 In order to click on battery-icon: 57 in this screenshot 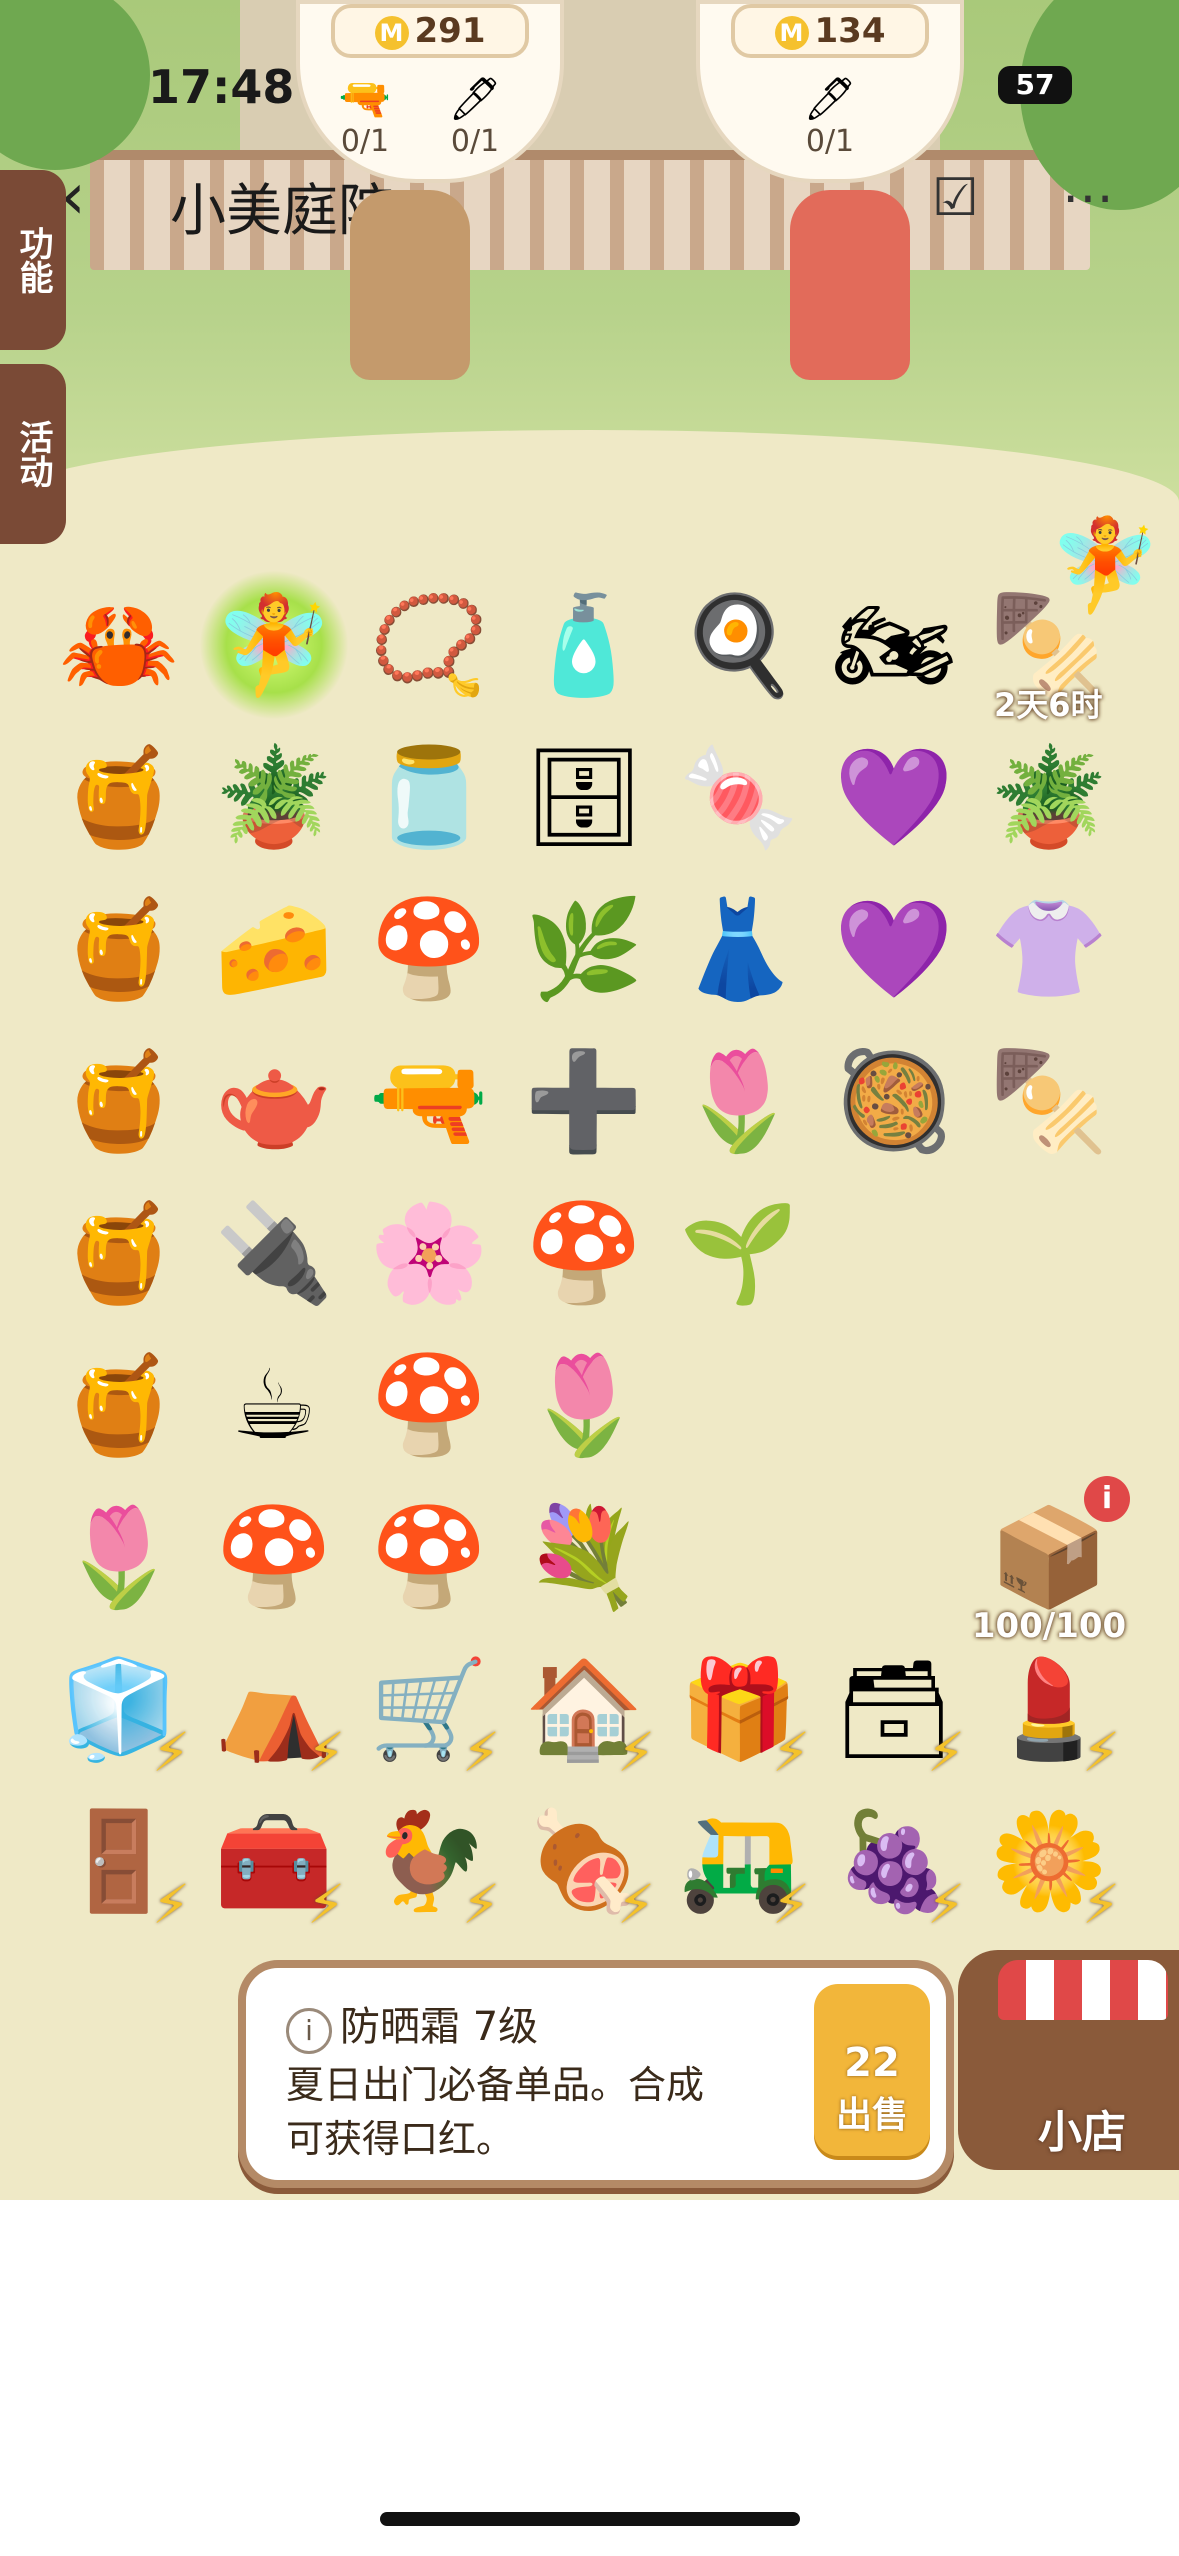, I will do `click(1035, 85)`.